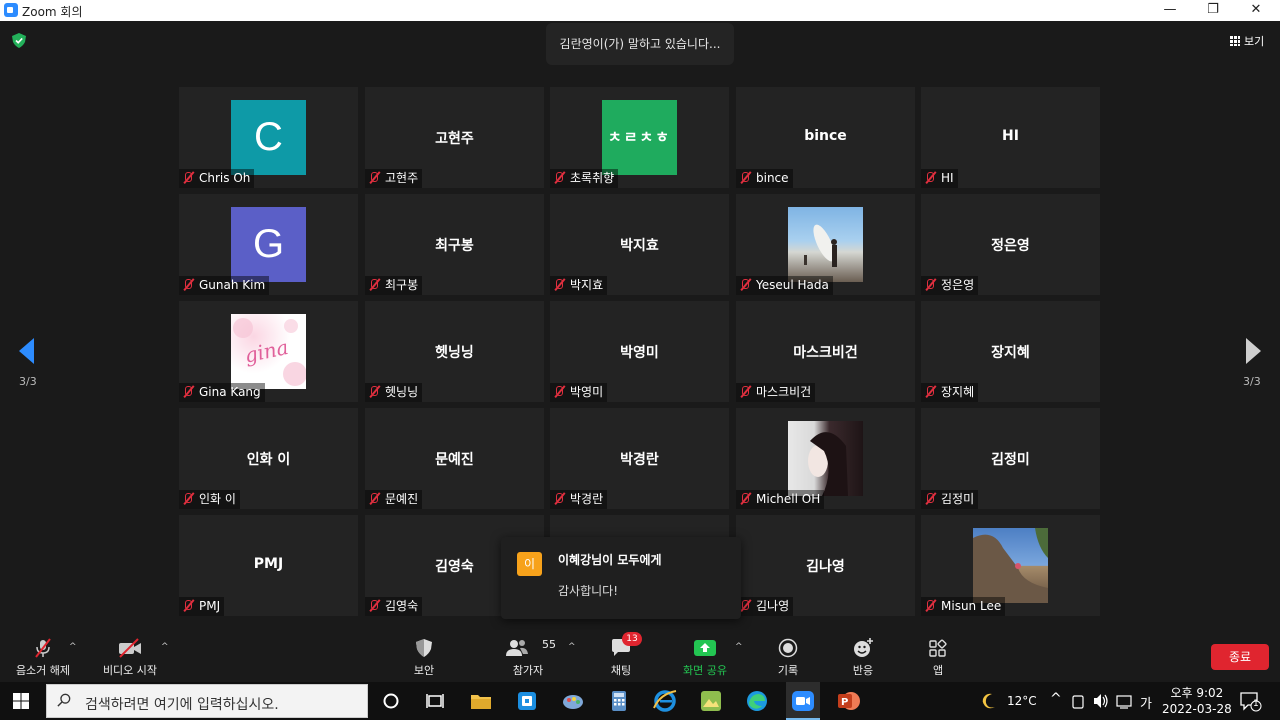  Describe the element at coordinates (1240, 657) in the screenshot. I see `end-meeting-button: 종료` at that location.